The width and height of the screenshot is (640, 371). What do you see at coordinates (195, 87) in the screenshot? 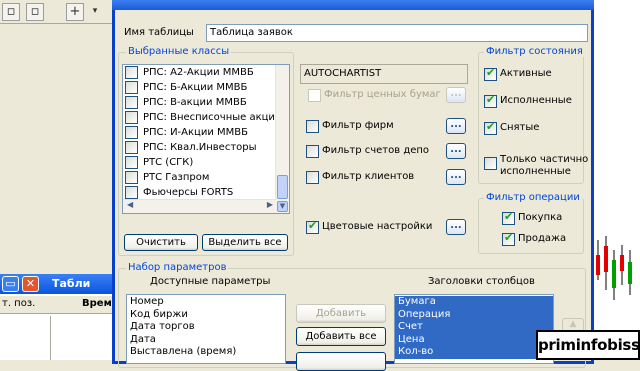
I see `class-label: РПС: Б-Акции ММВБ` at bounding box center [195, 87].